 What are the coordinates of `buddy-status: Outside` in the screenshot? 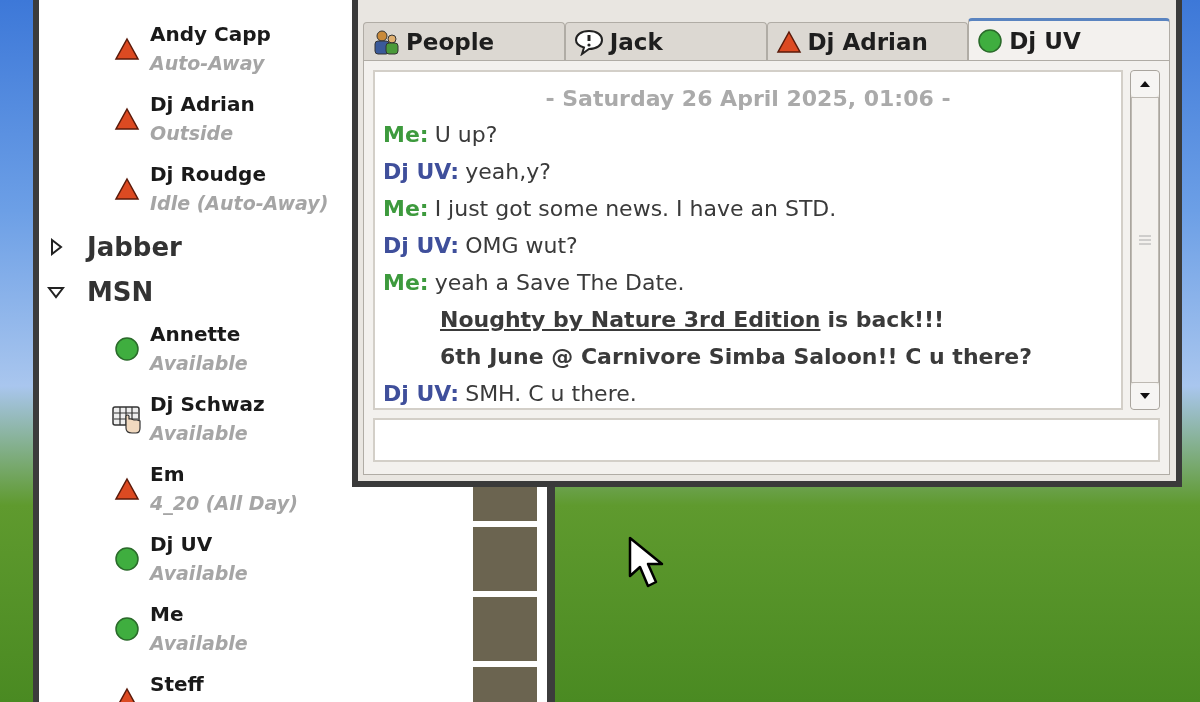 It's located at (192, 133).